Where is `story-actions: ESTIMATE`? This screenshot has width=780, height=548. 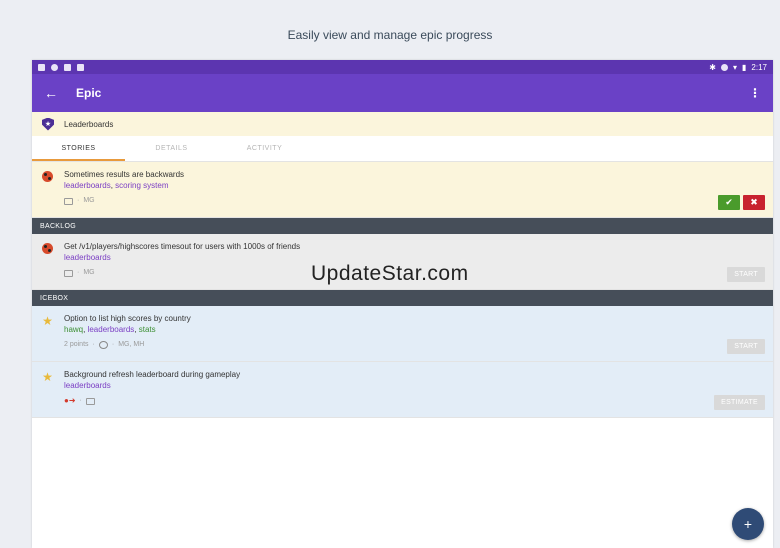
story-actions: ESTIMATE is located at coordinates (739, 402).